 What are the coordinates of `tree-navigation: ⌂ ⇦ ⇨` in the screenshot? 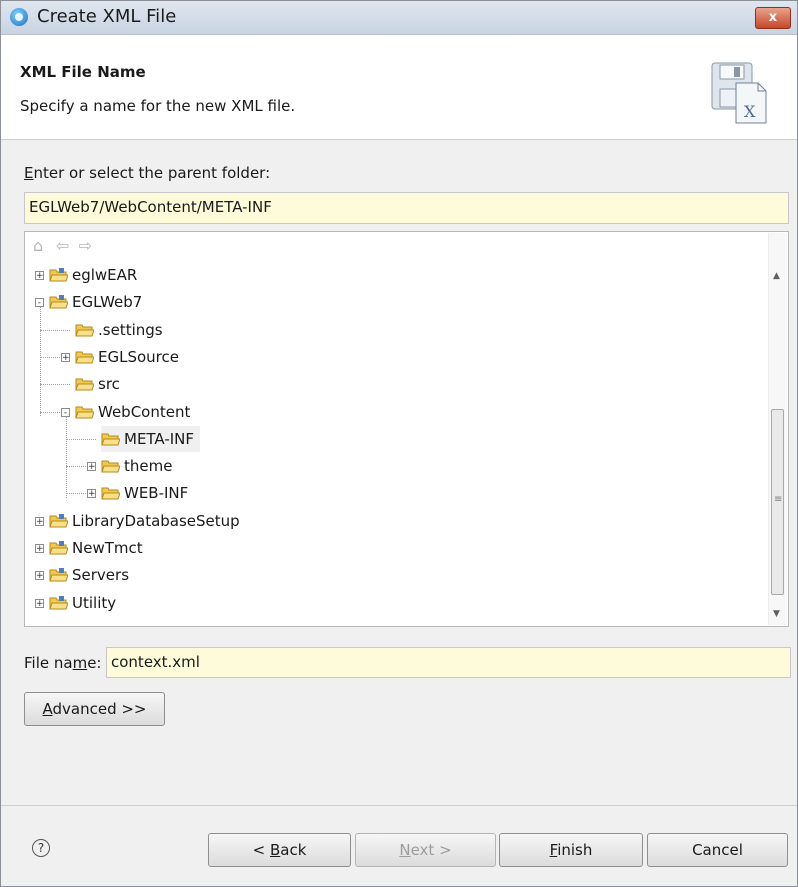 It's located at (65, 247).